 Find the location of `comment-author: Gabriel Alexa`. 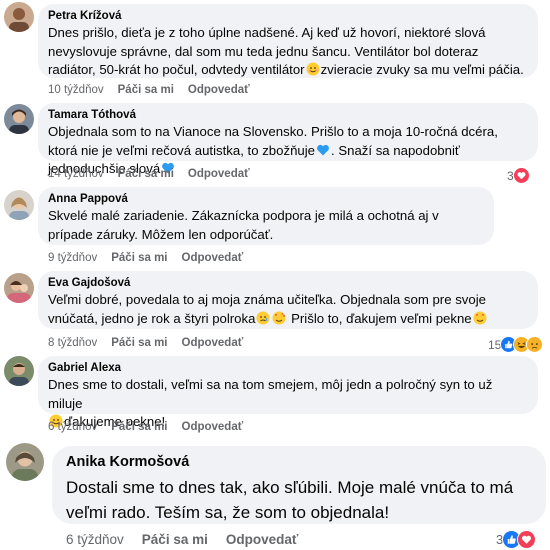

comment-author: Gabriel Alexa is located at coordinates (288, 368).